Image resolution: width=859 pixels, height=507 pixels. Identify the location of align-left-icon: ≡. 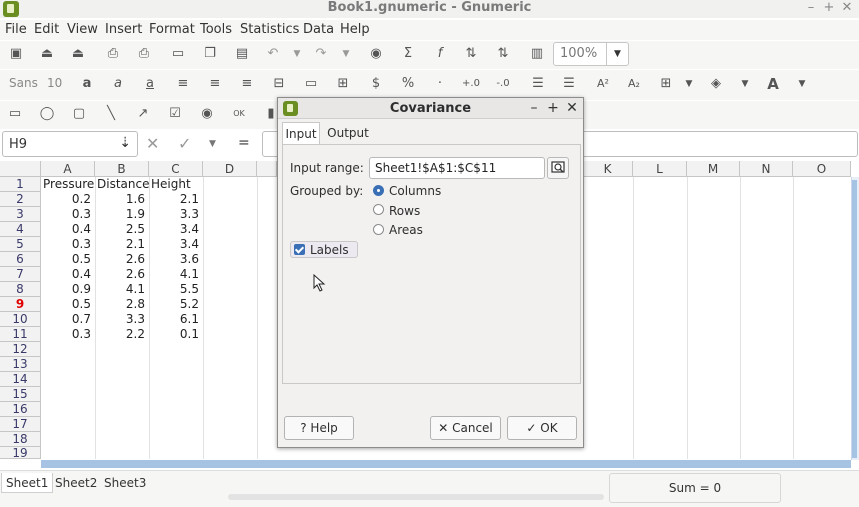
(183, 84).